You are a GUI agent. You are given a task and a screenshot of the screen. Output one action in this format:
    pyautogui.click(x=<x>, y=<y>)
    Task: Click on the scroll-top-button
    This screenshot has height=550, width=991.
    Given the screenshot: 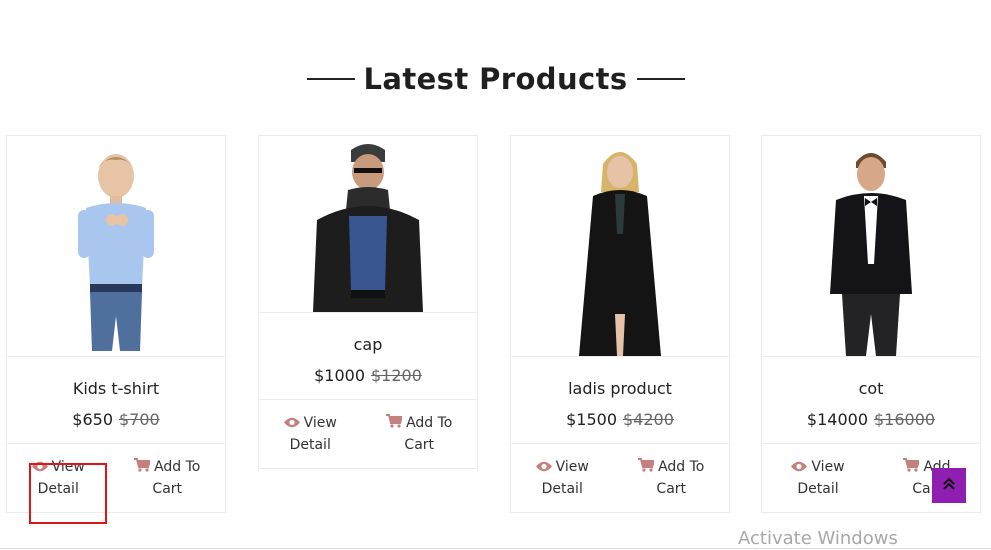 What is the action you would take?
    pyautogui.click(x=949, y=485)
    